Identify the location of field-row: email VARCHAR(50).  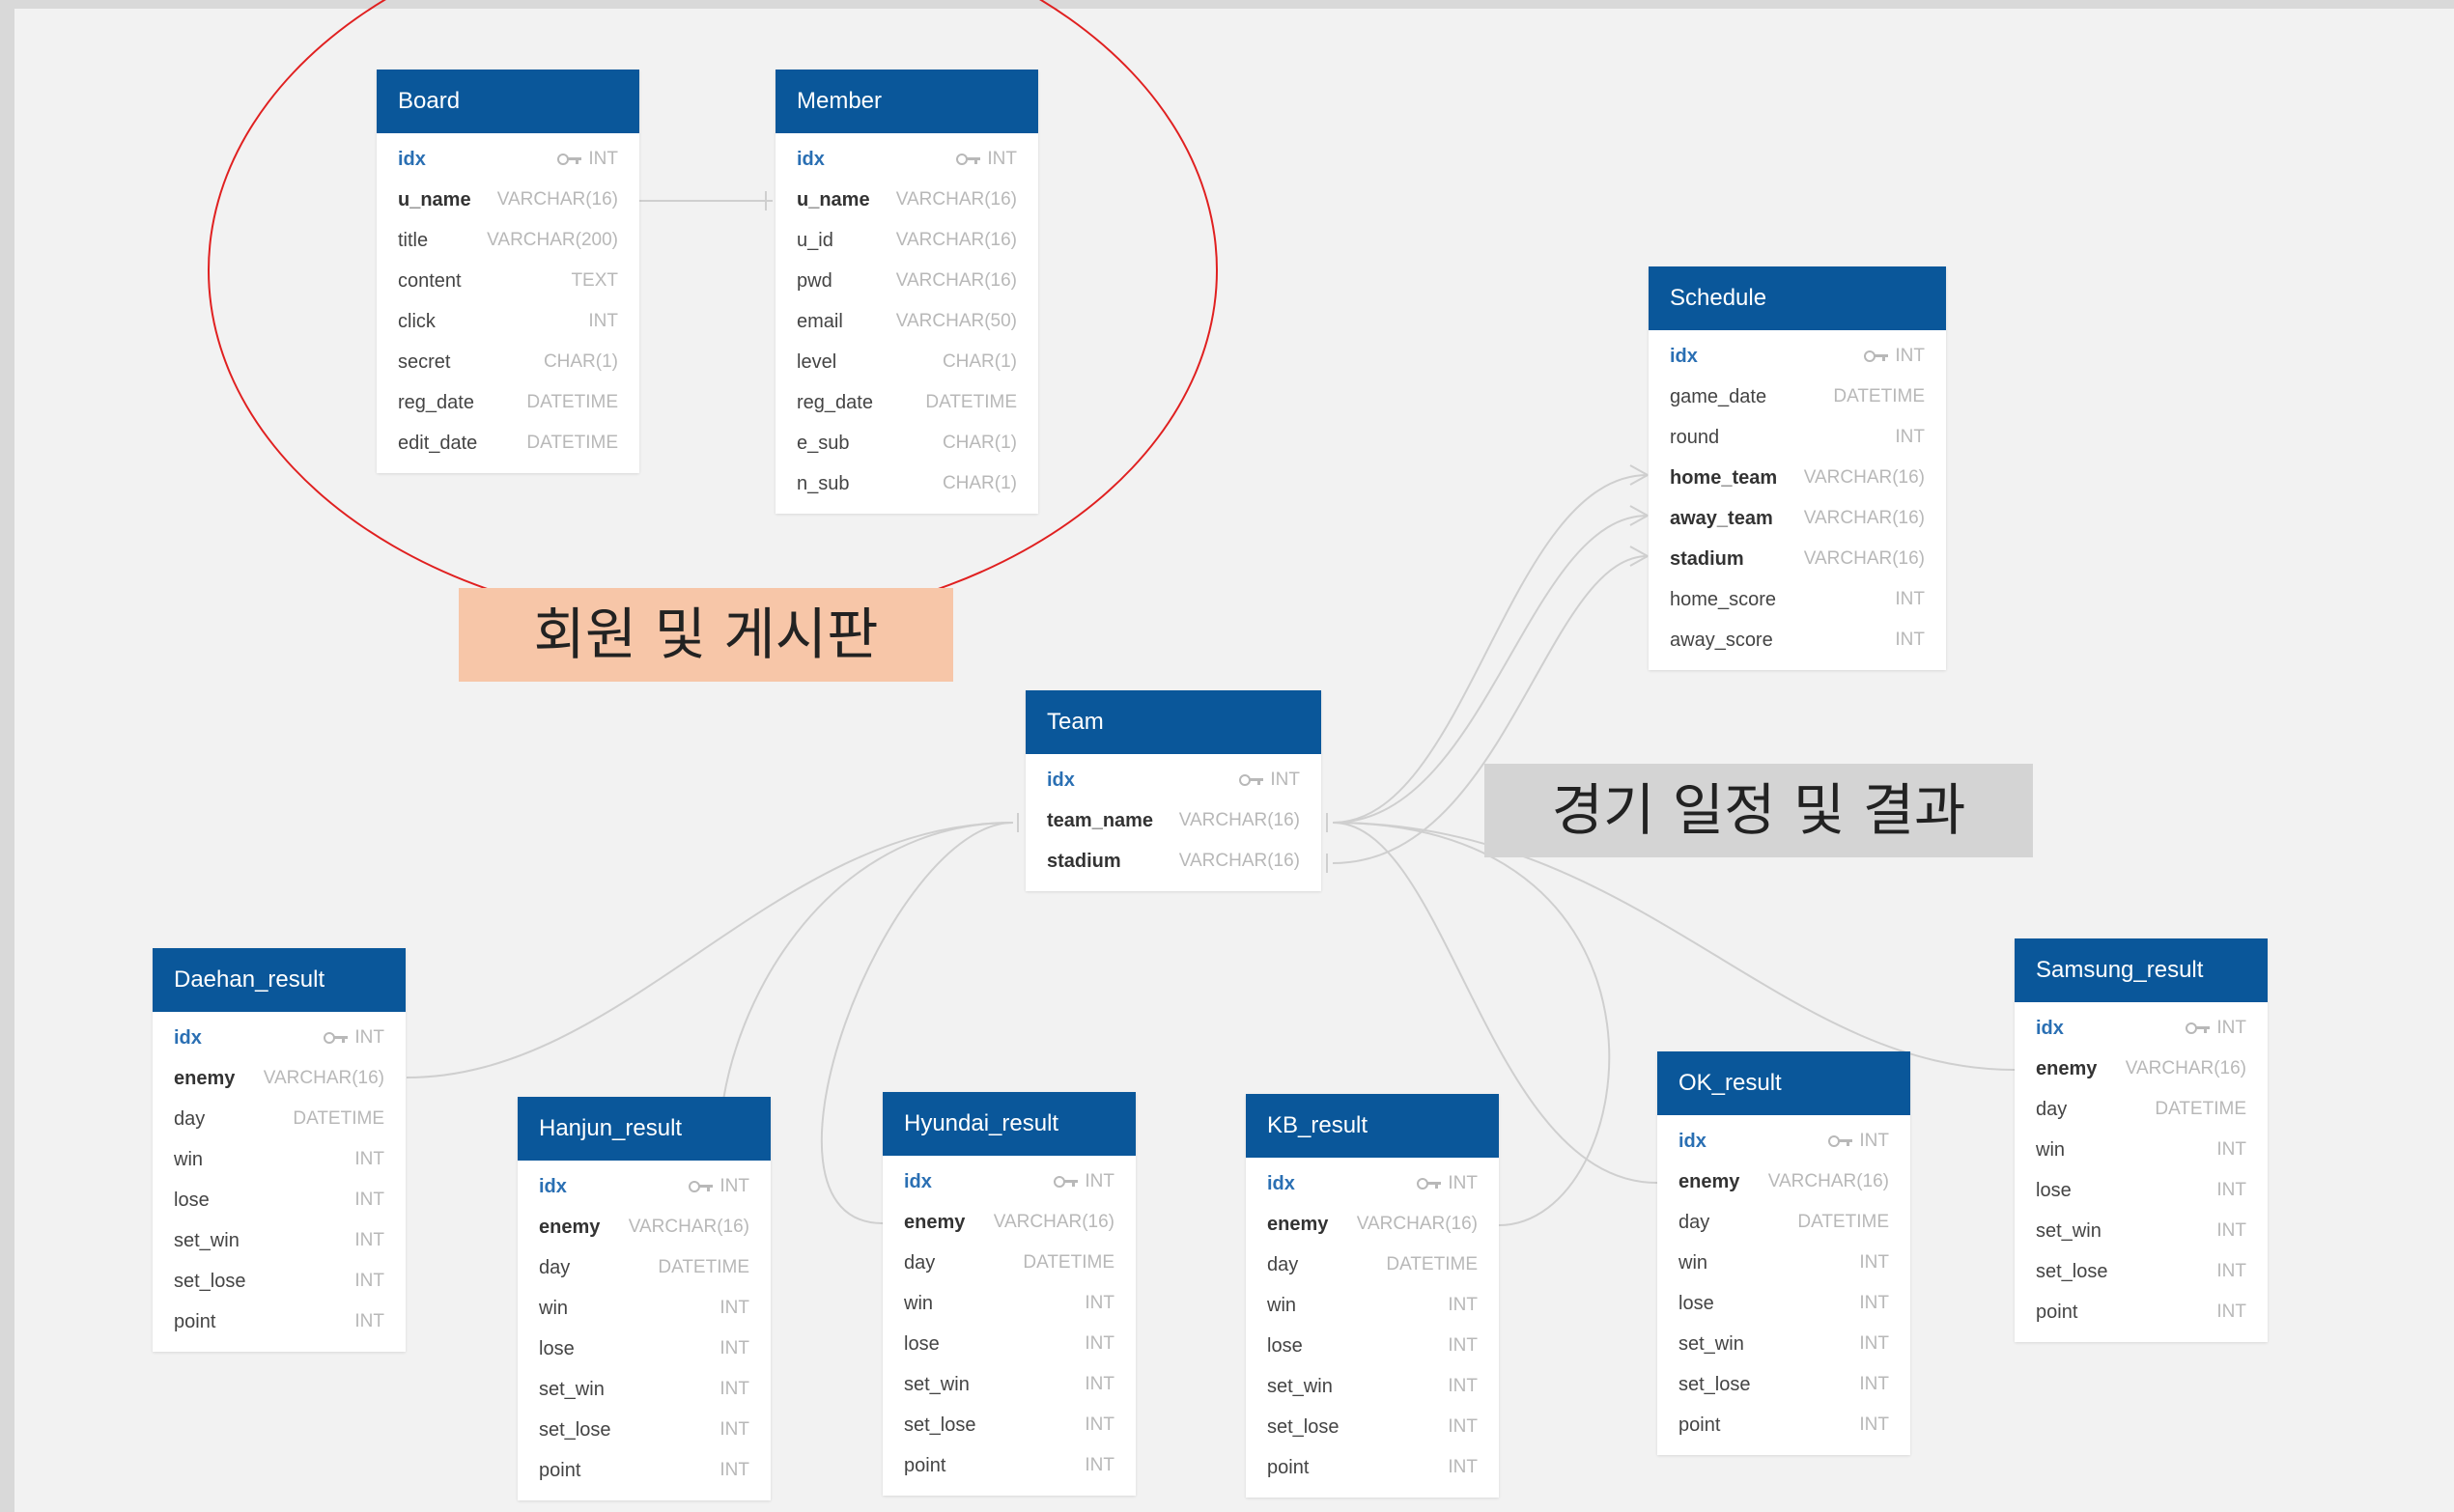
(907, 322).